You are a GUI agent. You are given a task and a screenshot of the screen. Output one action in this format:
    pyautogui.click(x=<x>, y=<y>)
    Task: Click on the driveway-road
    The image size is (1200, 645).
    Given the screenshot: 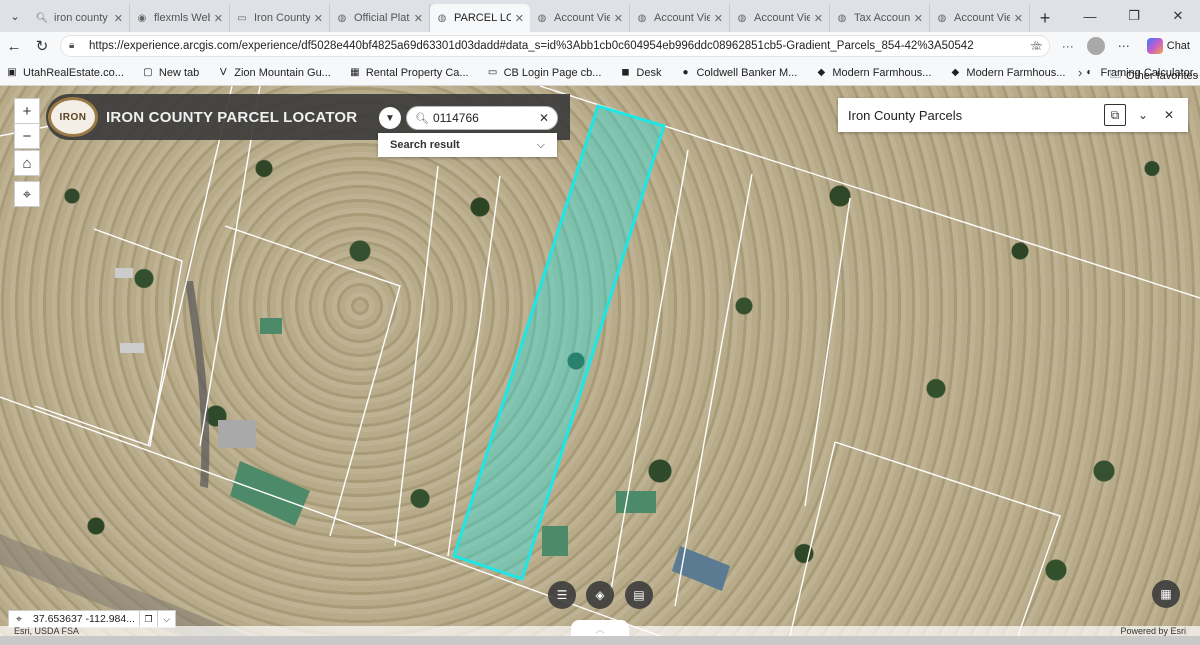 What is the action you would take?
    pyautogui.click(x=197, y=384)
    